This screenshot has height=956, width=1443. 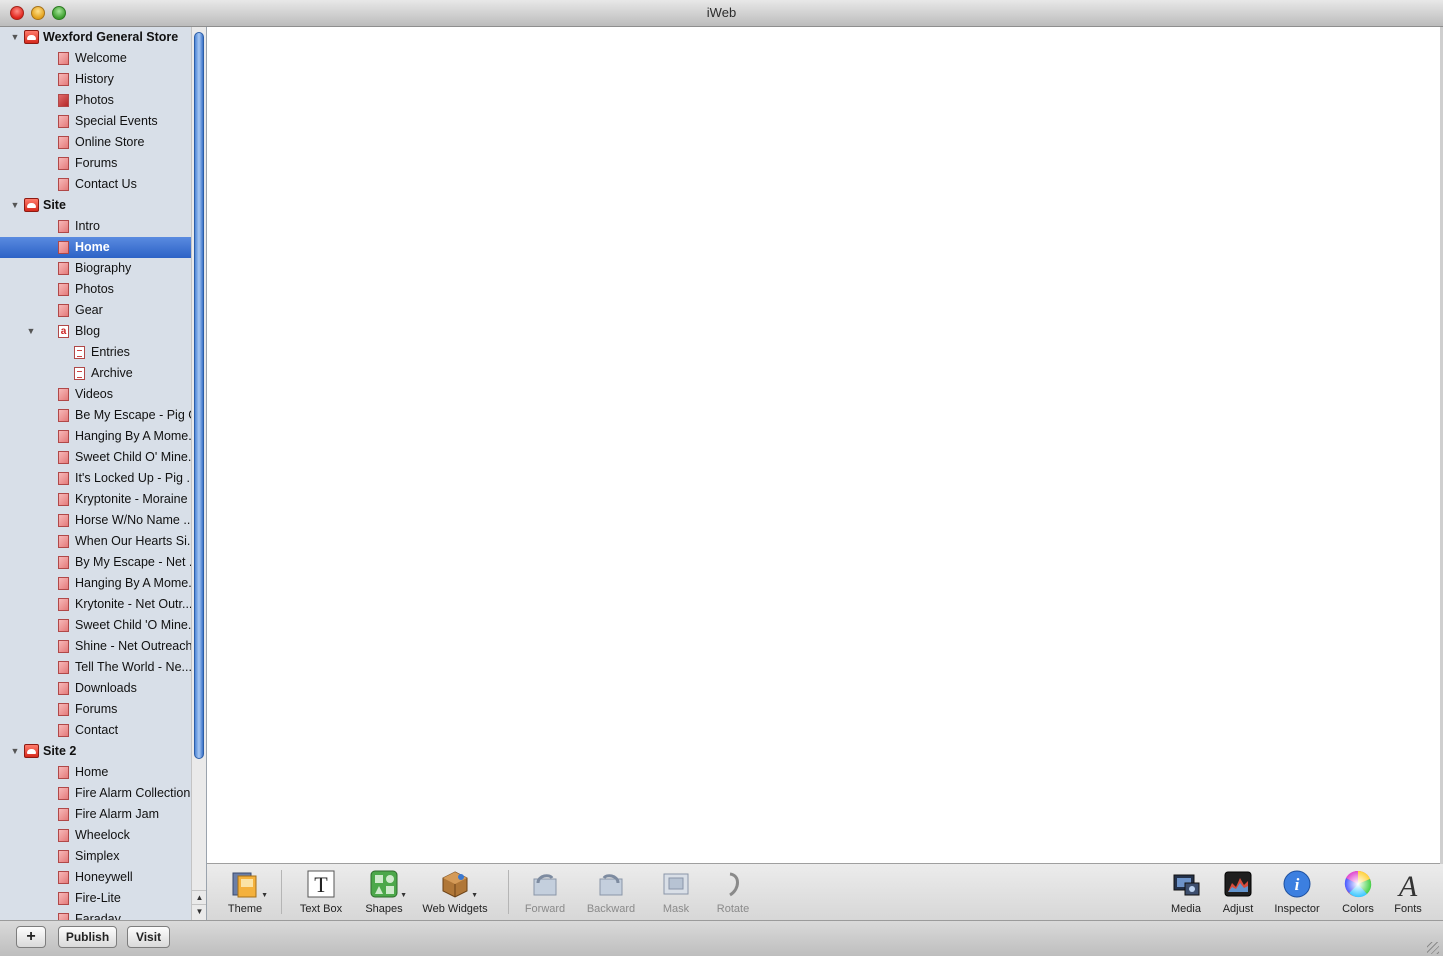 I want to click on svg-text: T, so click(x=321, y=884).